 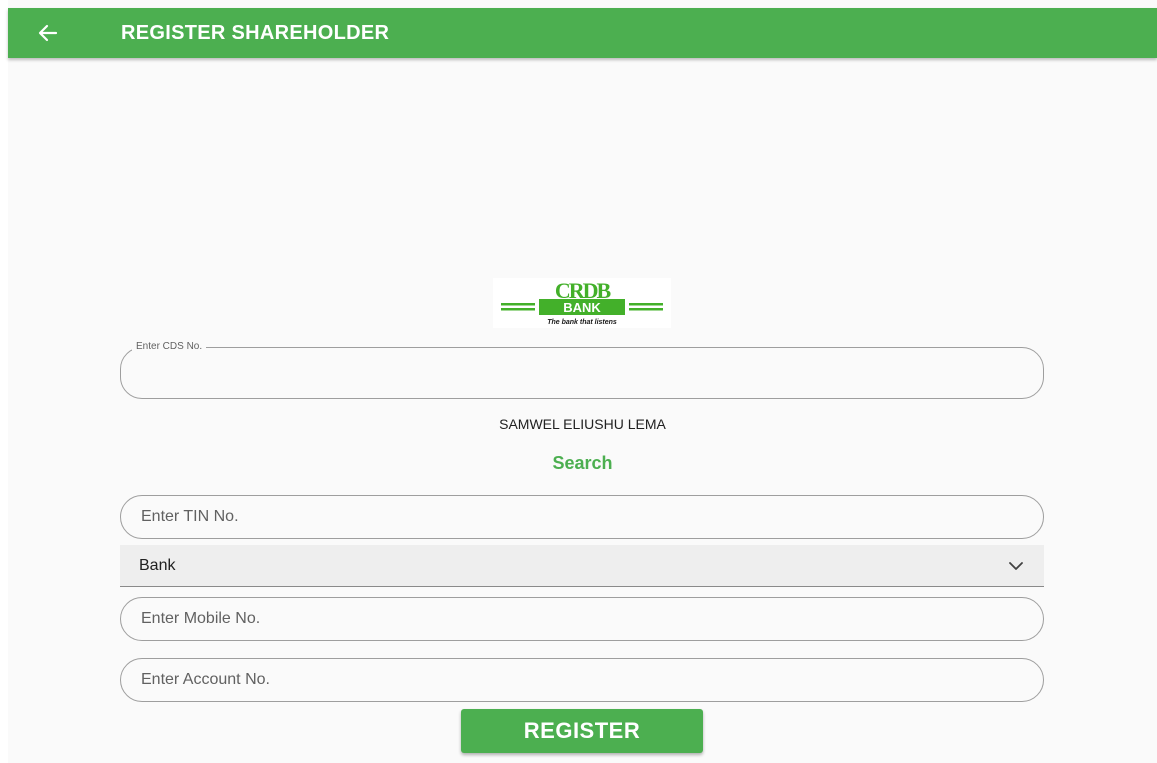 What do you see at coordinates (582, 307) in the screenshot?
I see `svg-text: BANK` at bounding box center [582, 307].